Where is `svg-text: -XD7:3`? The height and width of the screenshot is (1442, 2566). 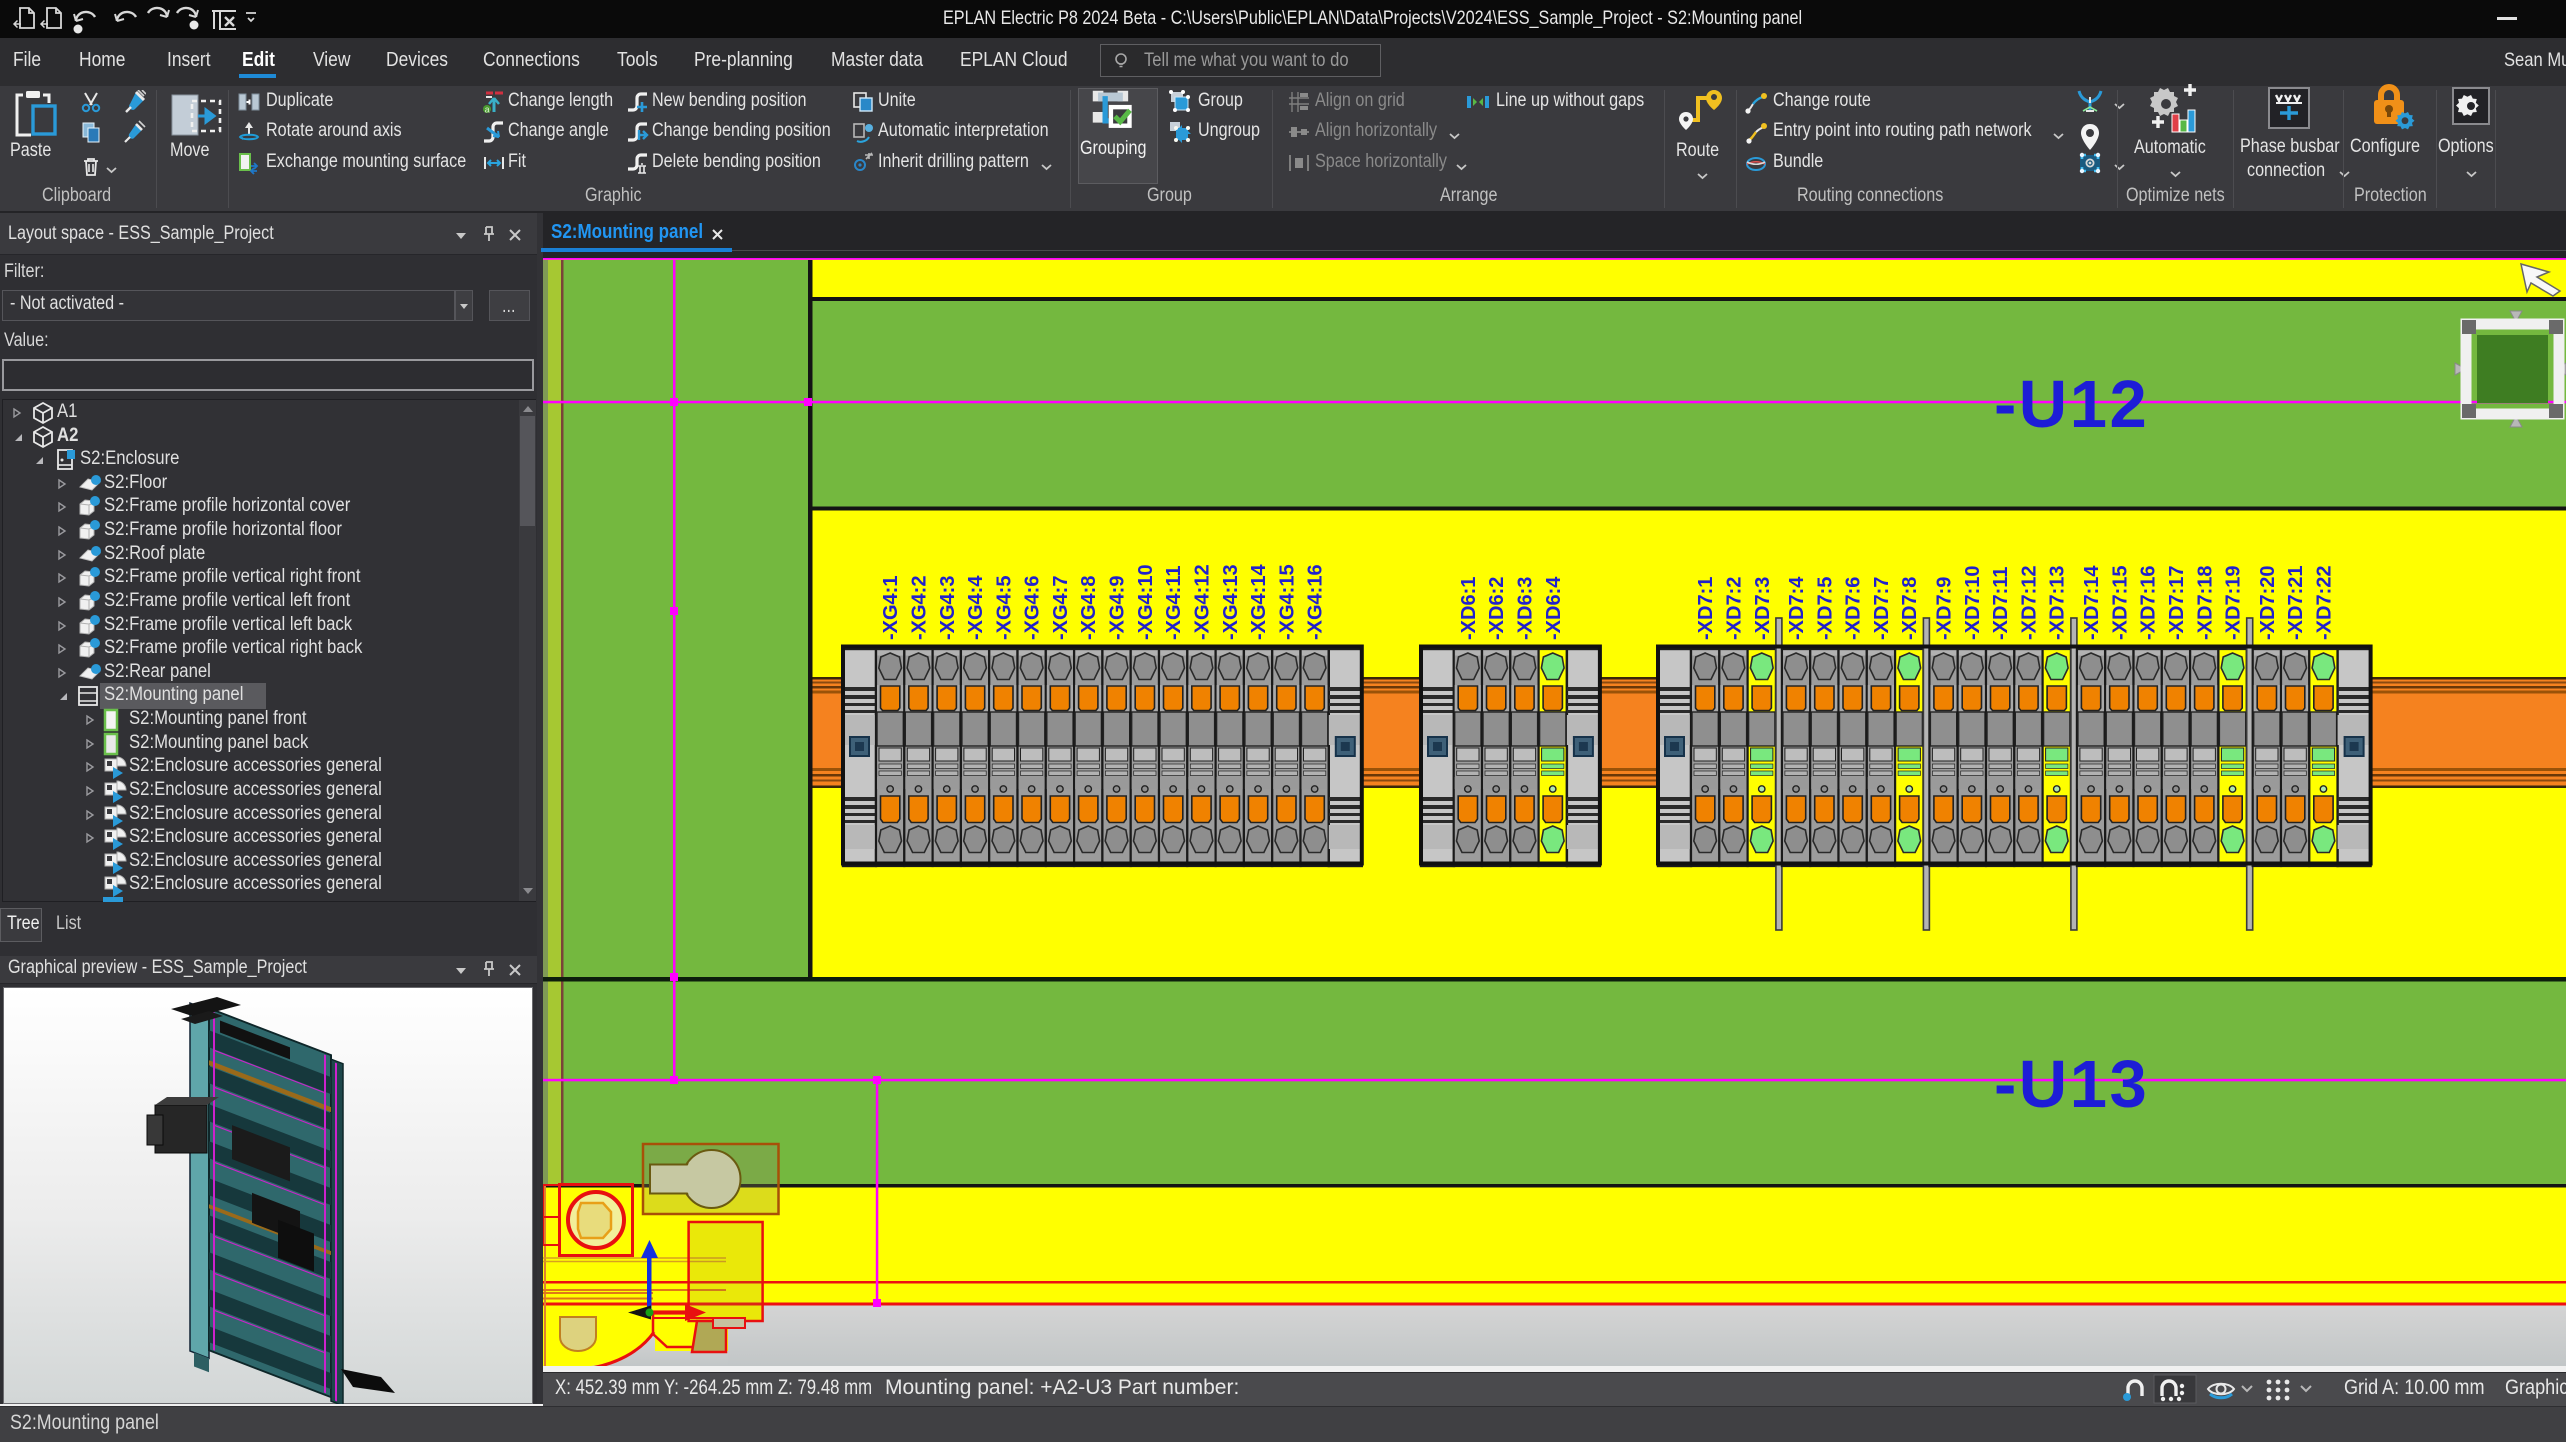 svg-text: -XD7:3 is located at coordinates (1763, 608).